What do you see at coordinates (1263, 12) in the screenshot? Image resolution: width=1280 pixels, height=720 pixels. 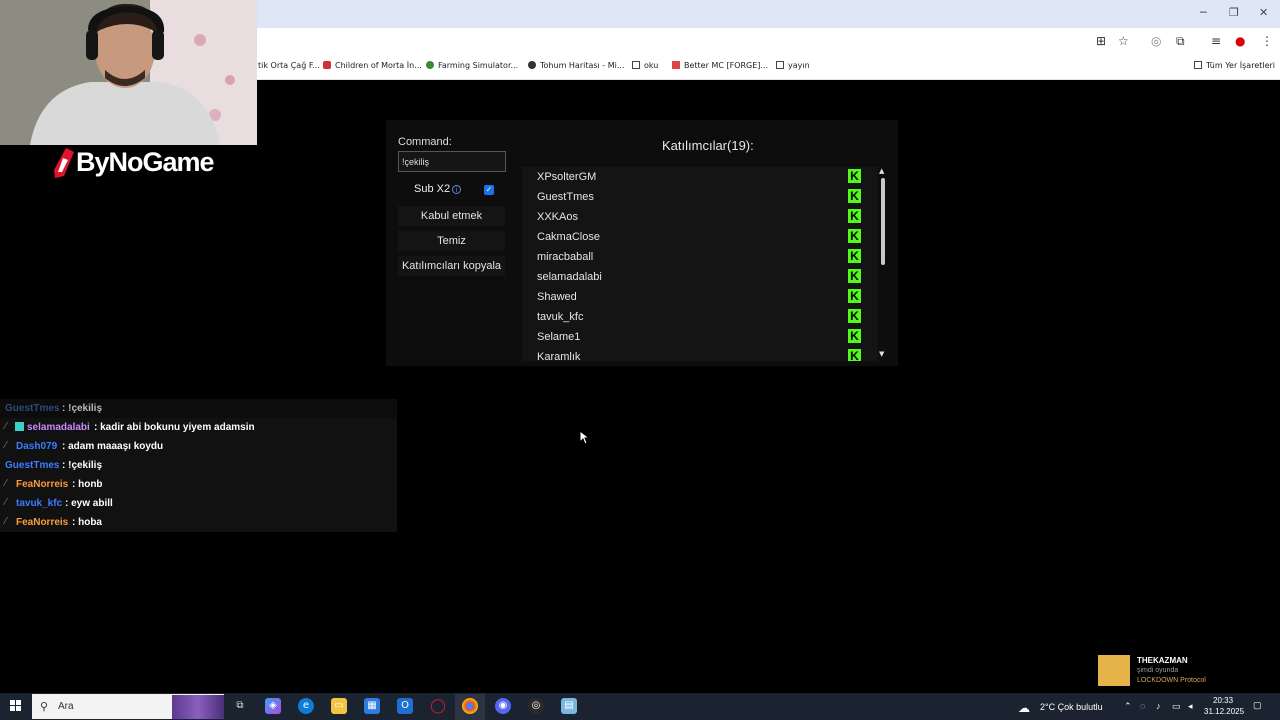 I see `close-icon: ✕` at bounding box center [1263, 12].